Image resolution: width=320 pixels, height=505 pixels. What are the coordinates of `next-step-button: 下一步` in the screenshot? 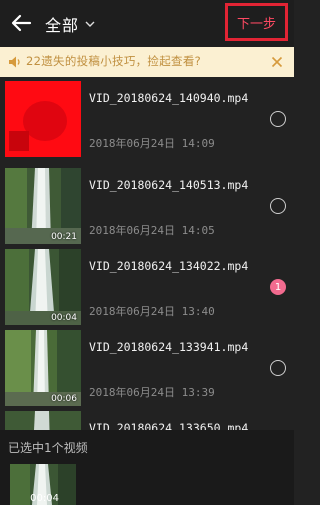 It's located at (256, 22).